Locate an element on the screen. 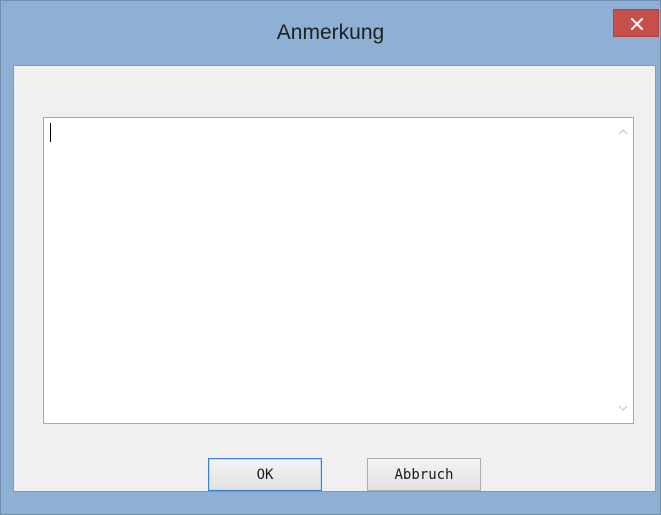 Image resolution: width=661 pixels, height=515 pixels. close-icon is located at coordinates (637, 24).